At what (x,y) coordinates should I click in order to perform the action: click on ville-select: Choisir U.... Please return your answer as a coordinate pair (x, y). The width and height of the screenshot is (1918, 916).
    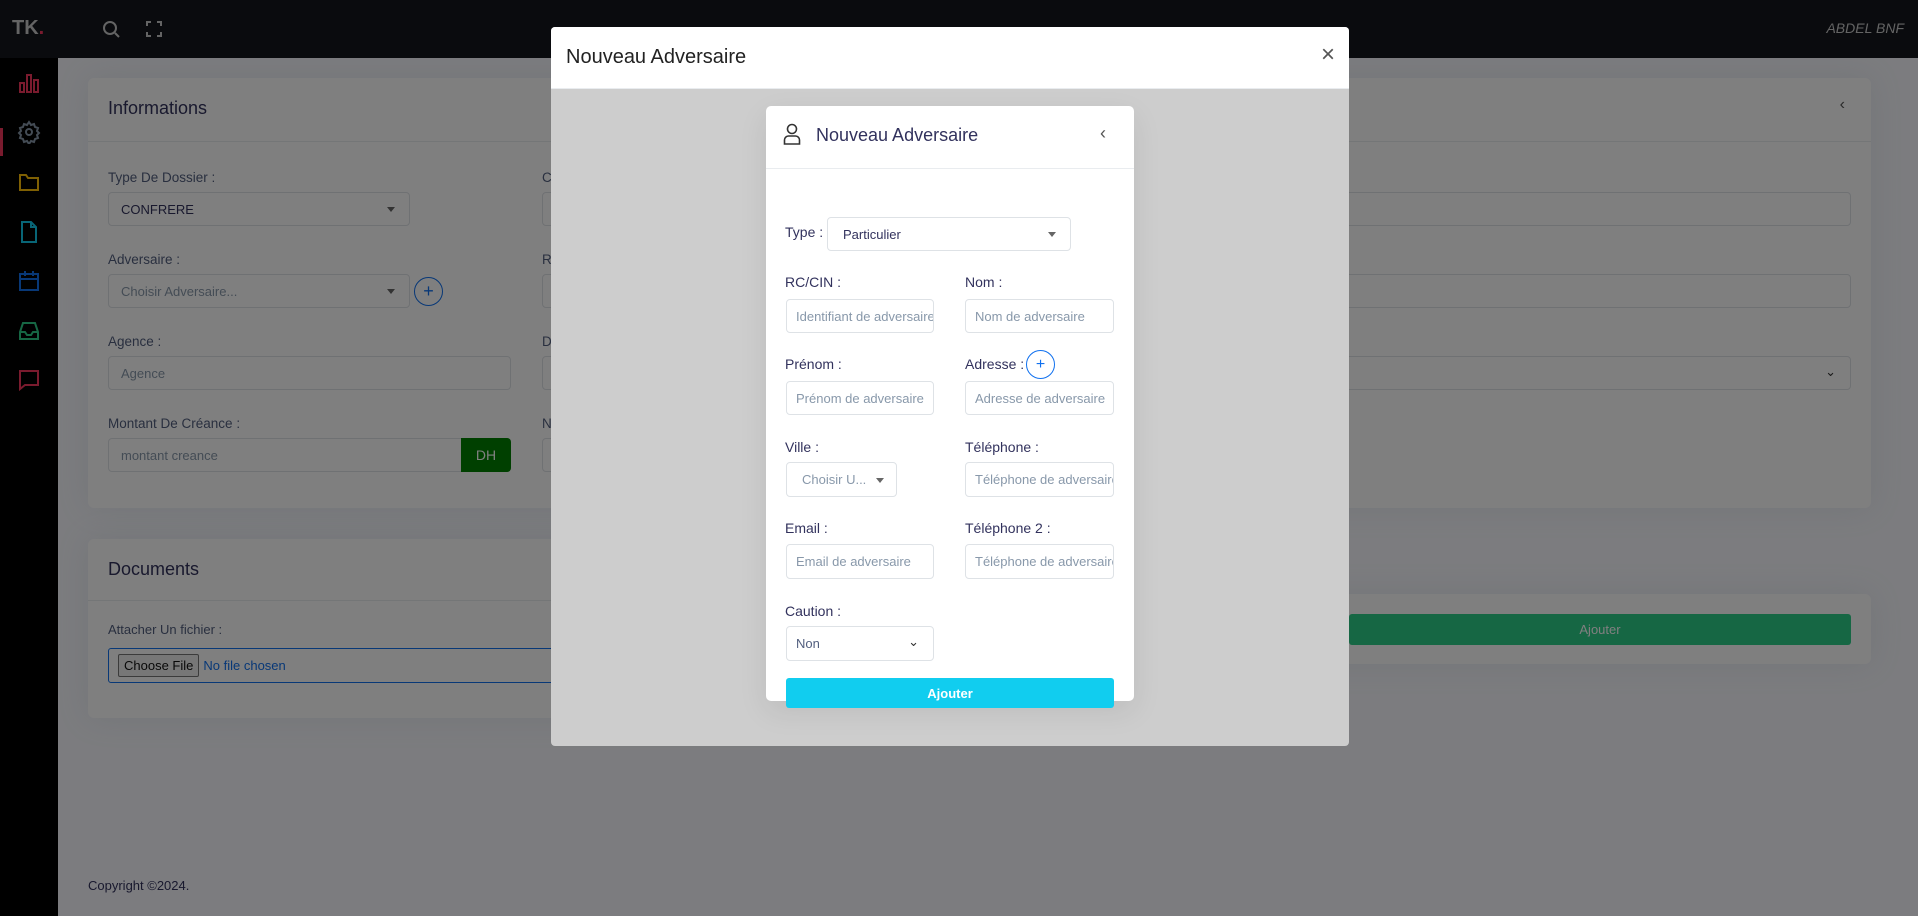
    Looking at the image, I should click on (841, 479).